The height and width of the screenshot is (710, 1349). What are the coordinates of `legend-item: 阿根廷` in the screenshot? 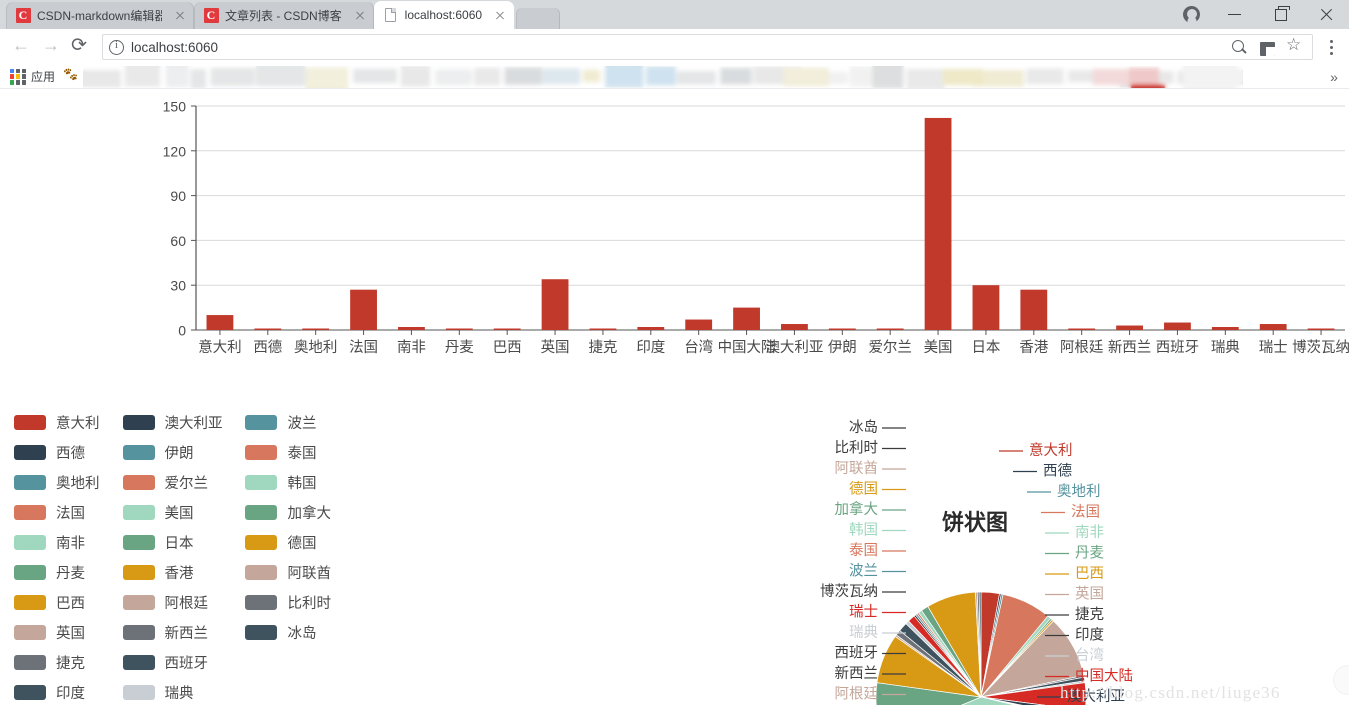 It's located at (184, 602).